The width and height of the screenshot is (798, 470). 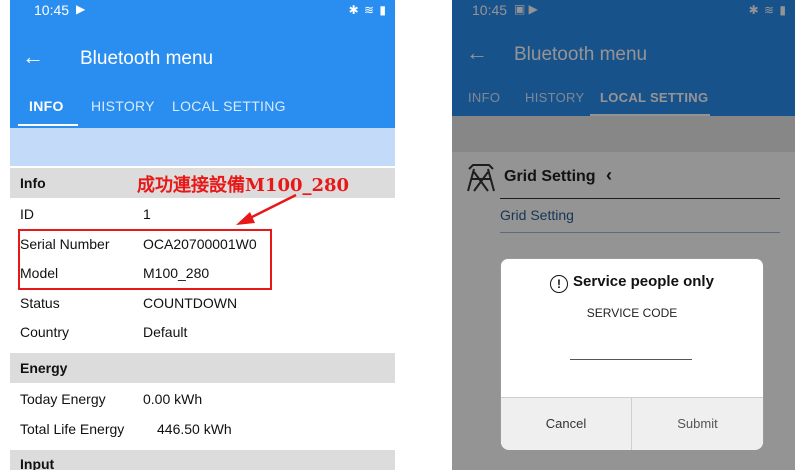 I want to click on dialog-title: Service people only, so click(x=643, y=281).